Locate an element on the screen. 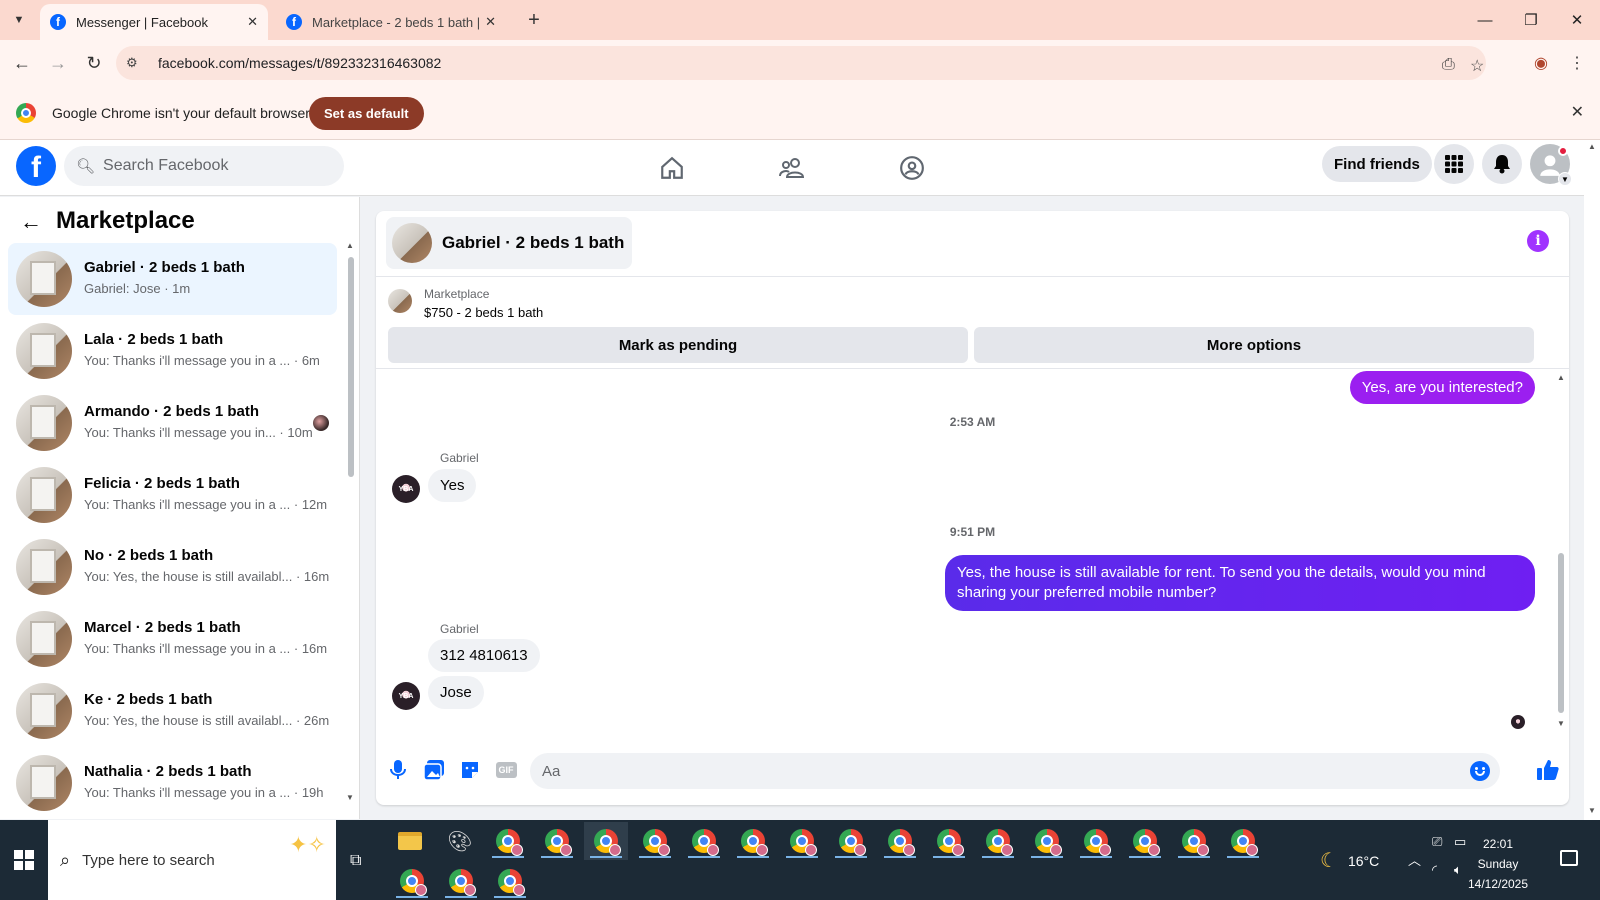  sticker-icon is located at coordinates (470, 770).